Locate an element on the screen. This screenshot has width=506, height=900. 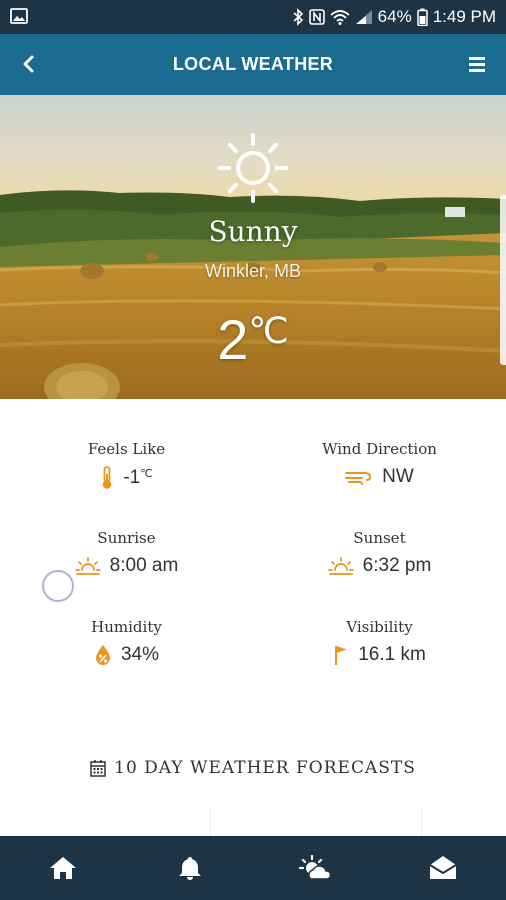
flag-icon is located at coordinates (341, 655).